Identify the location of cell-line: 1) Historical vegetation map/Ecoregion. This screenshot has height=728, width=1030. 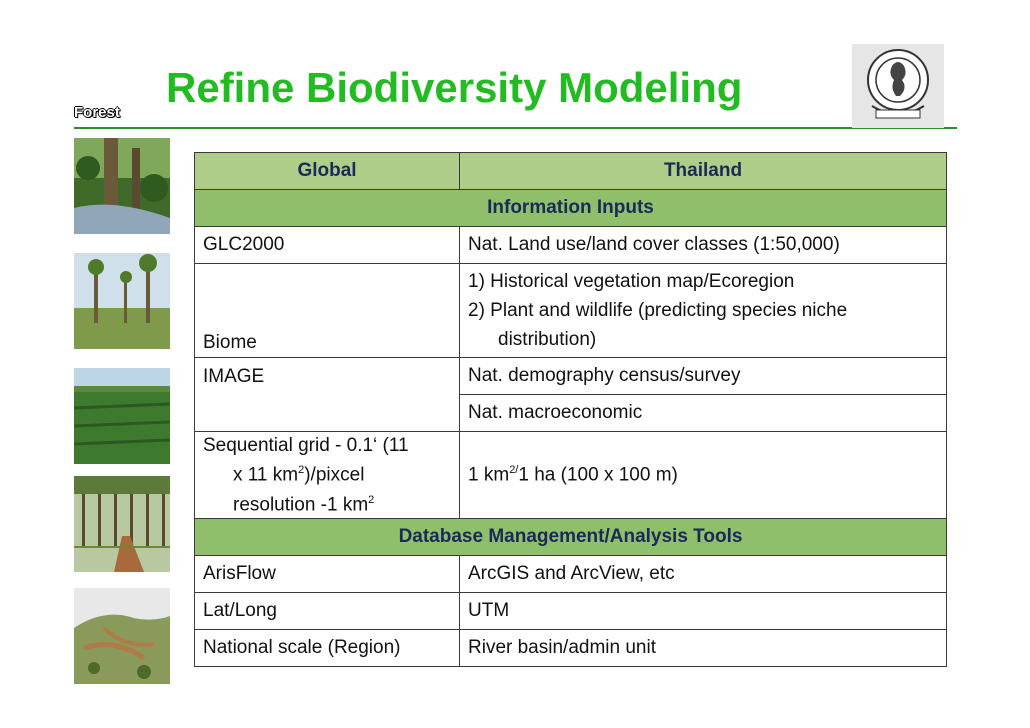
(631, 281).